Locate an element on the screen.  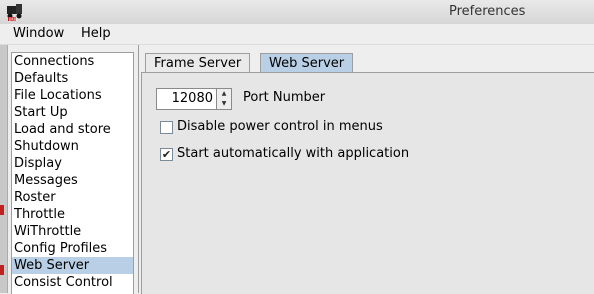
tab-web-server: Web Server is located at coordinates (307, 63).